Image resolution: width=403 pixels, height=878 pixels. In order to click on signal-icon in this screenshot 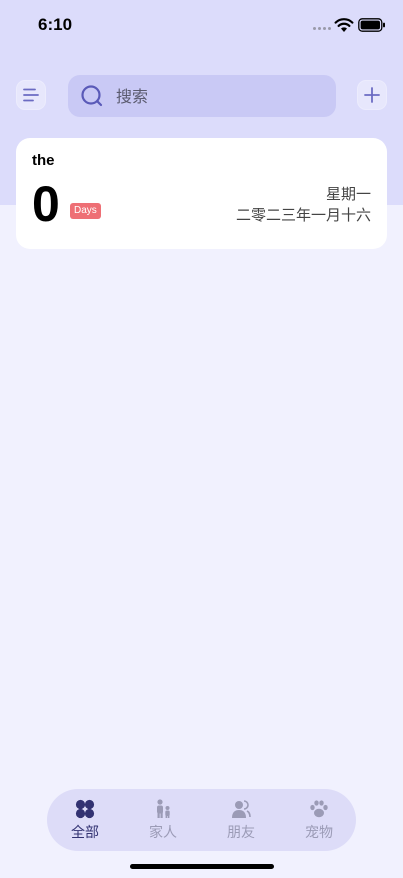, I will do `click(322, 29)`.